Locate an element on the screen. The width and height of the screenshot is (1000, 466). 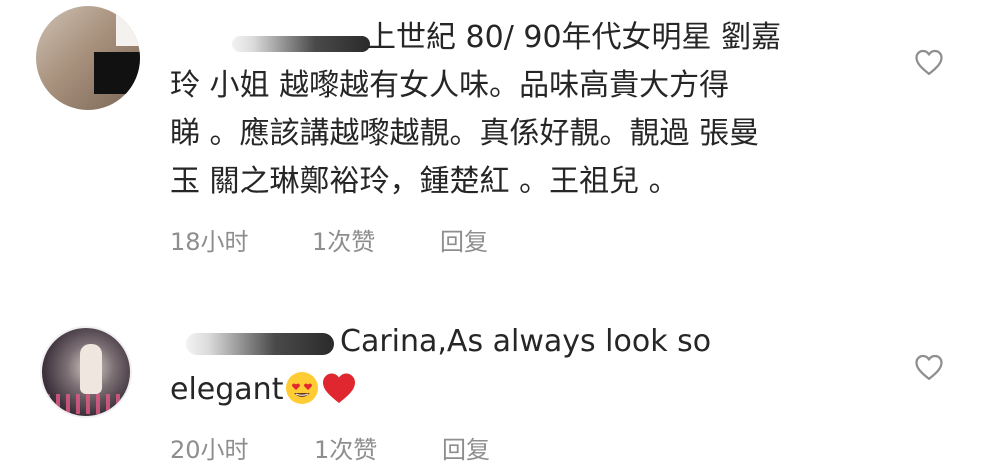
comment-text-line: 玉 關之琳鄭裕玲，鍾楚紅 。王祖兒 。 is located at coordinates (424, 181).